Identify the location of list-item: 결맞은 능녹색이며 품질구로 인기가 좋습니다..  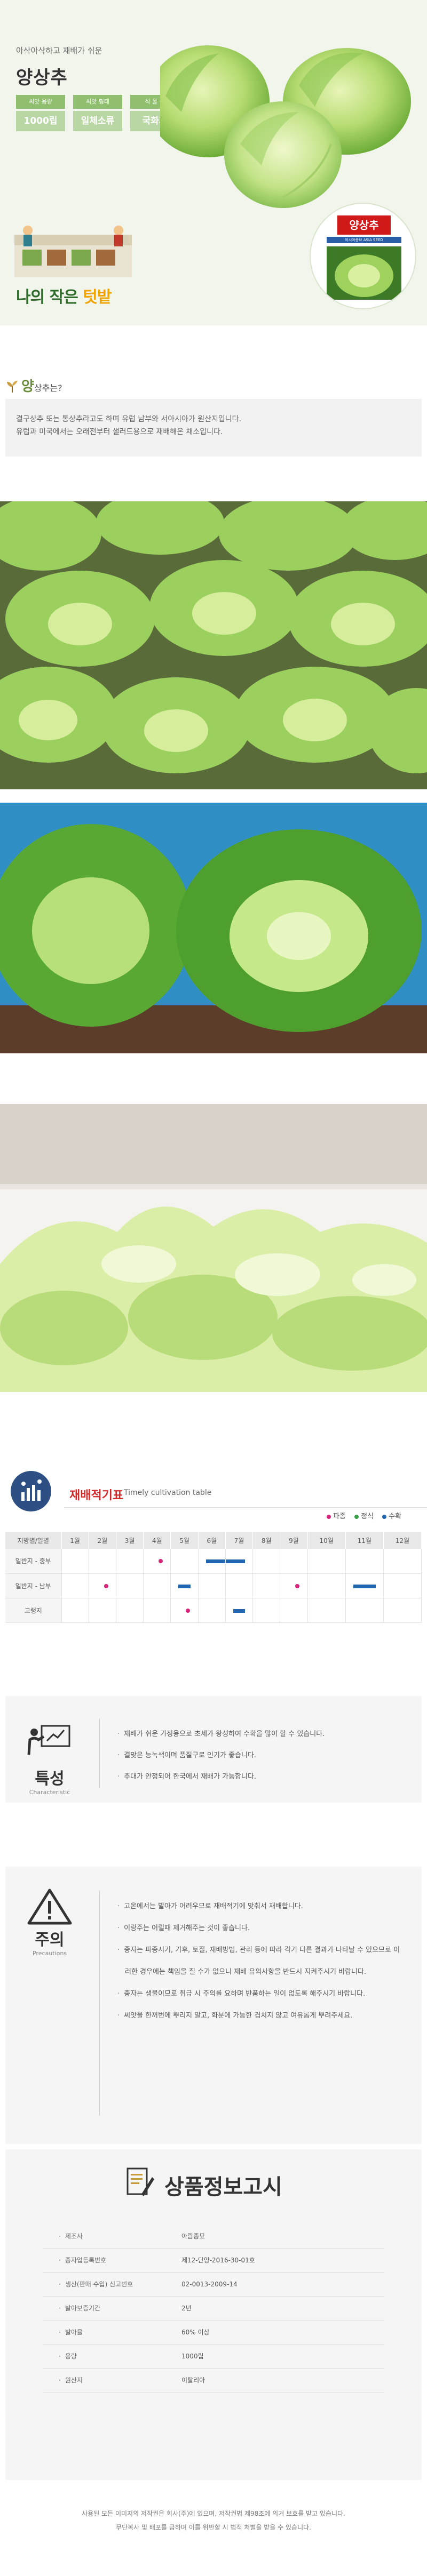
(221, 1755).